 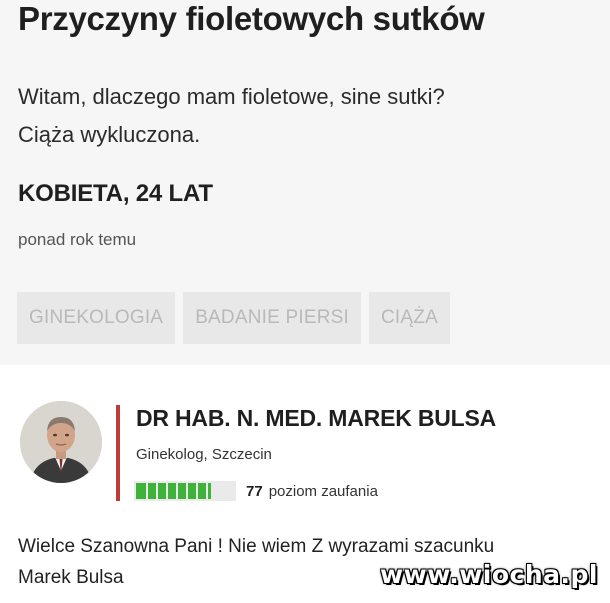 What do you see at coordinates (109, 134) in the screenshot?
I see `question-body-line: Ciąża wykluczona.` at bounding box center [109, 134].